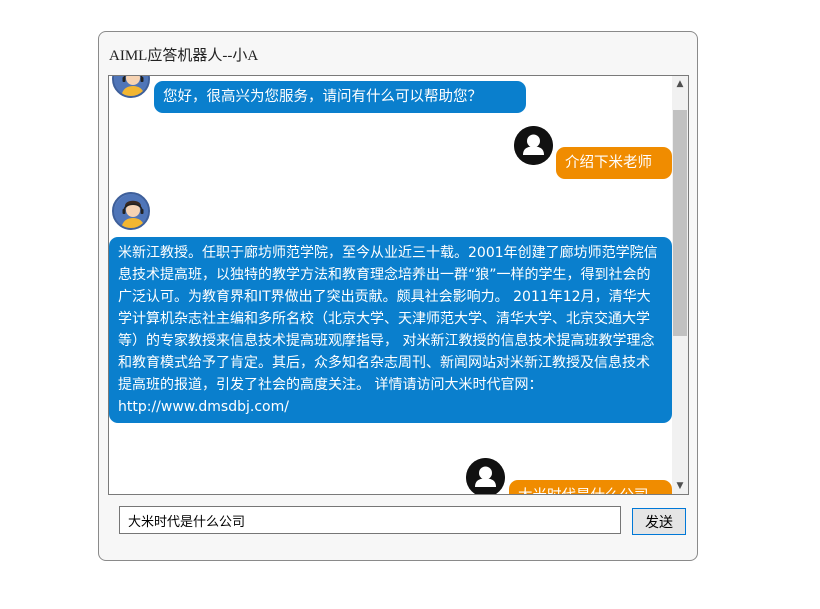  I want to click on chat-scrollbar: ▲ ▼, so click(680, 285).